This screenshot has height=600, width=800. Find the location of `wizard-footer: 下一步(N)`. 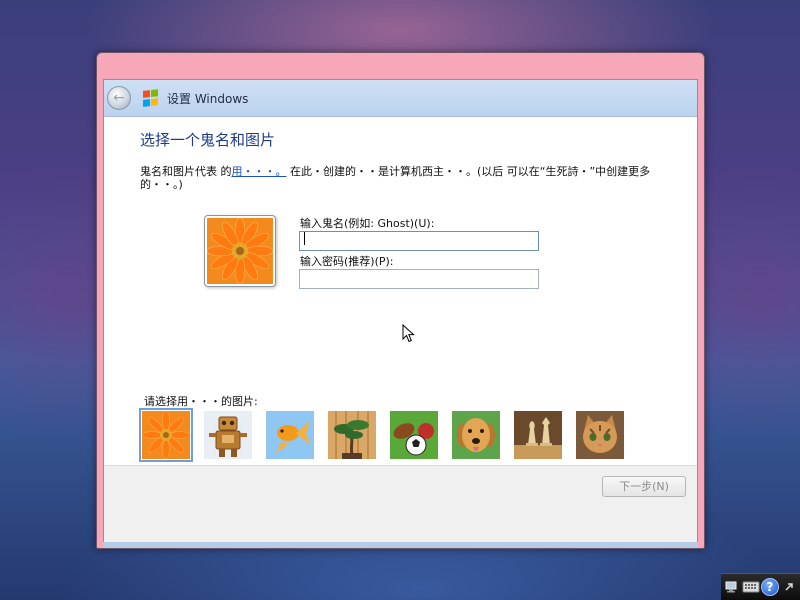

wizard-footer: 下一步(N) is located at coordinates (400, 503).